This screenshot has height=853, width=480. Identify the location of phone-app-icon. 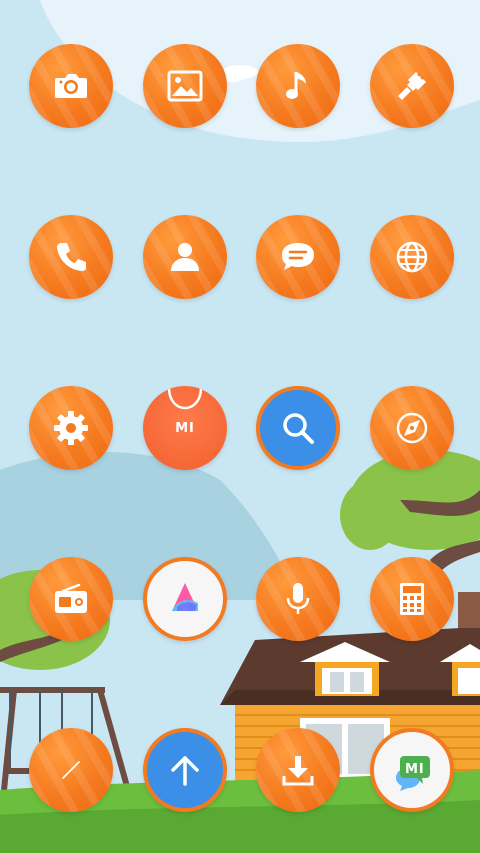
(71, 257).